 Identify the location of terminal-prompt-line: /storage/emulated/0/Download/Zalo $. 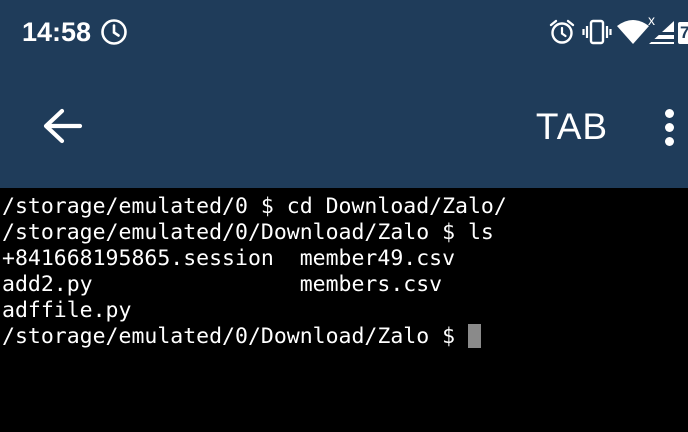
(344, 337).